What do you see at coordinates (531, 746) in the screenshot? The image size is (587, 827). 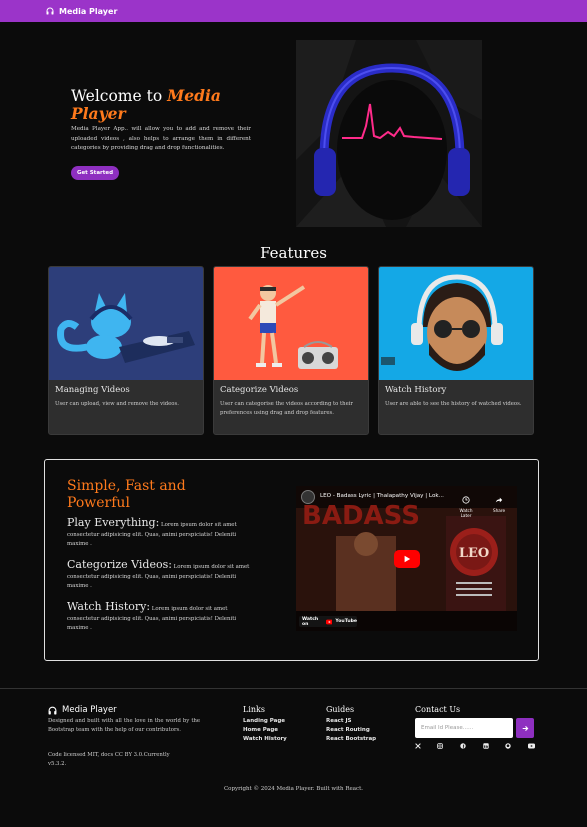 I see `youtube-icon` at bounding box center [531, 746].